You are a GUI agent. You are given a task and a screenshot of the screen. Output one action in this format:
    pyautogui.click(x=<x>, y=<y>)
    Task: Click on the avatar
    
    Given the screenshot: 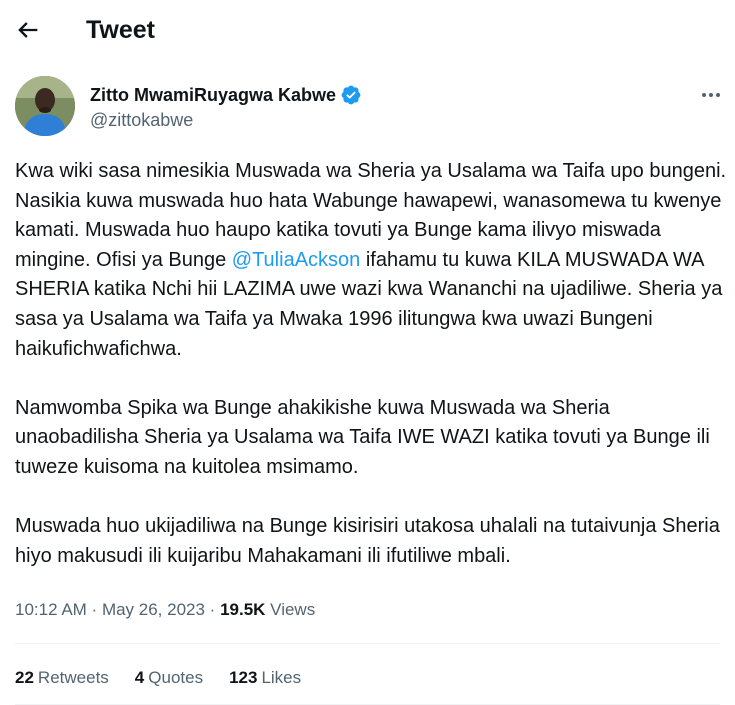 What is the action you would take?
    pyautogui.click(x=45, y=106)
    